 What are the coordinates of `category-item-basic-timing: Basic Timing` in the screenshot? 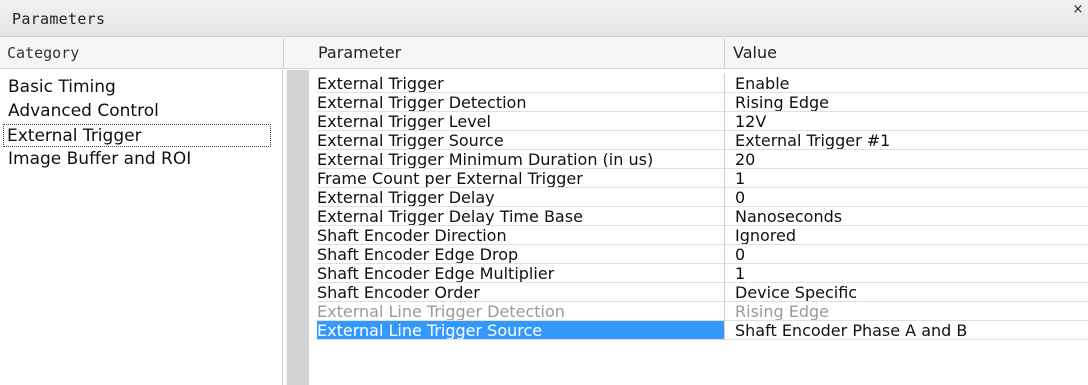 It's located at (62, 87).